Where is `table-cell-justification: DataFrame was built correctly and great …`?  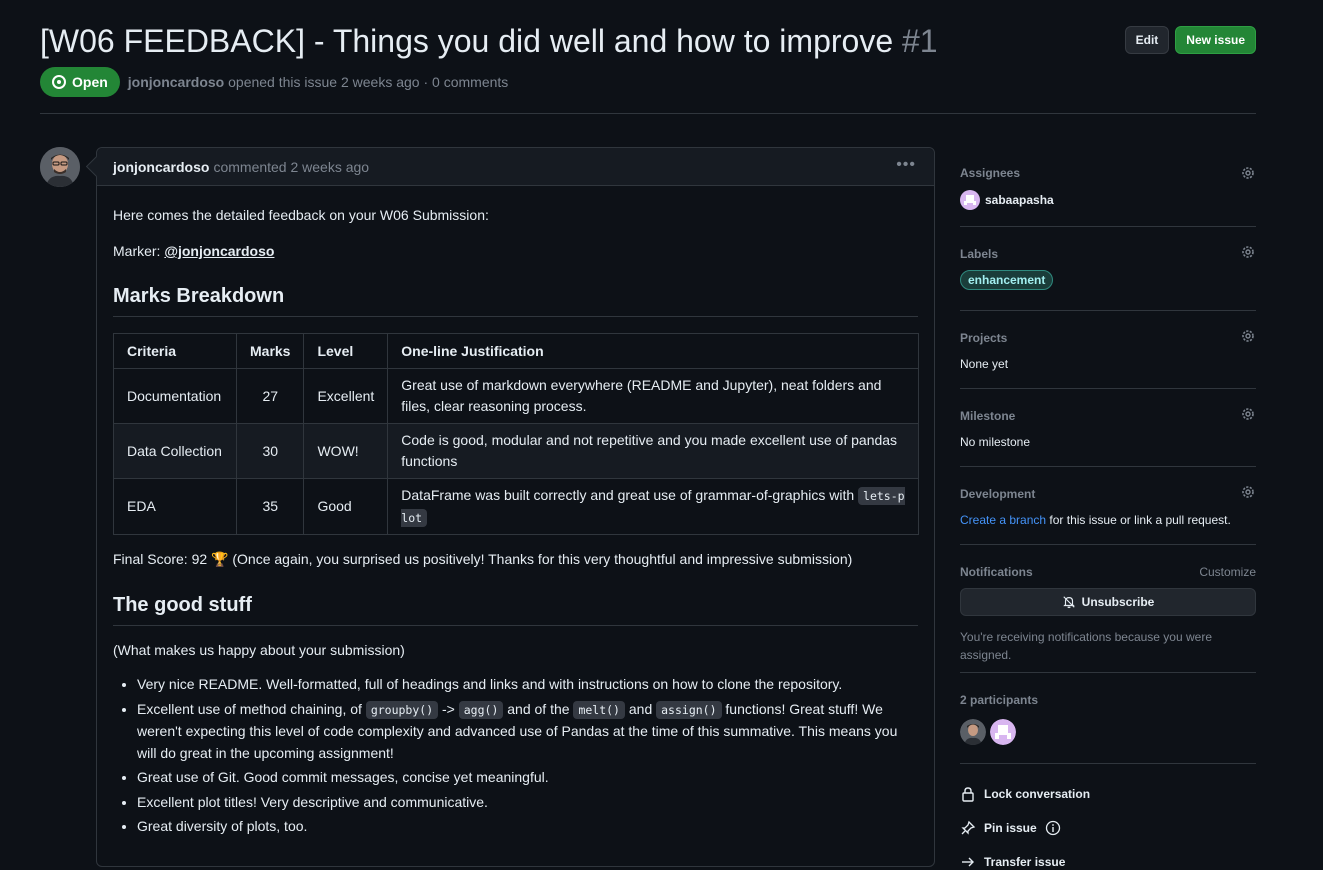 table-cell-justification: DataFrame was built correctly and great … is located at coordinates (653, 506).